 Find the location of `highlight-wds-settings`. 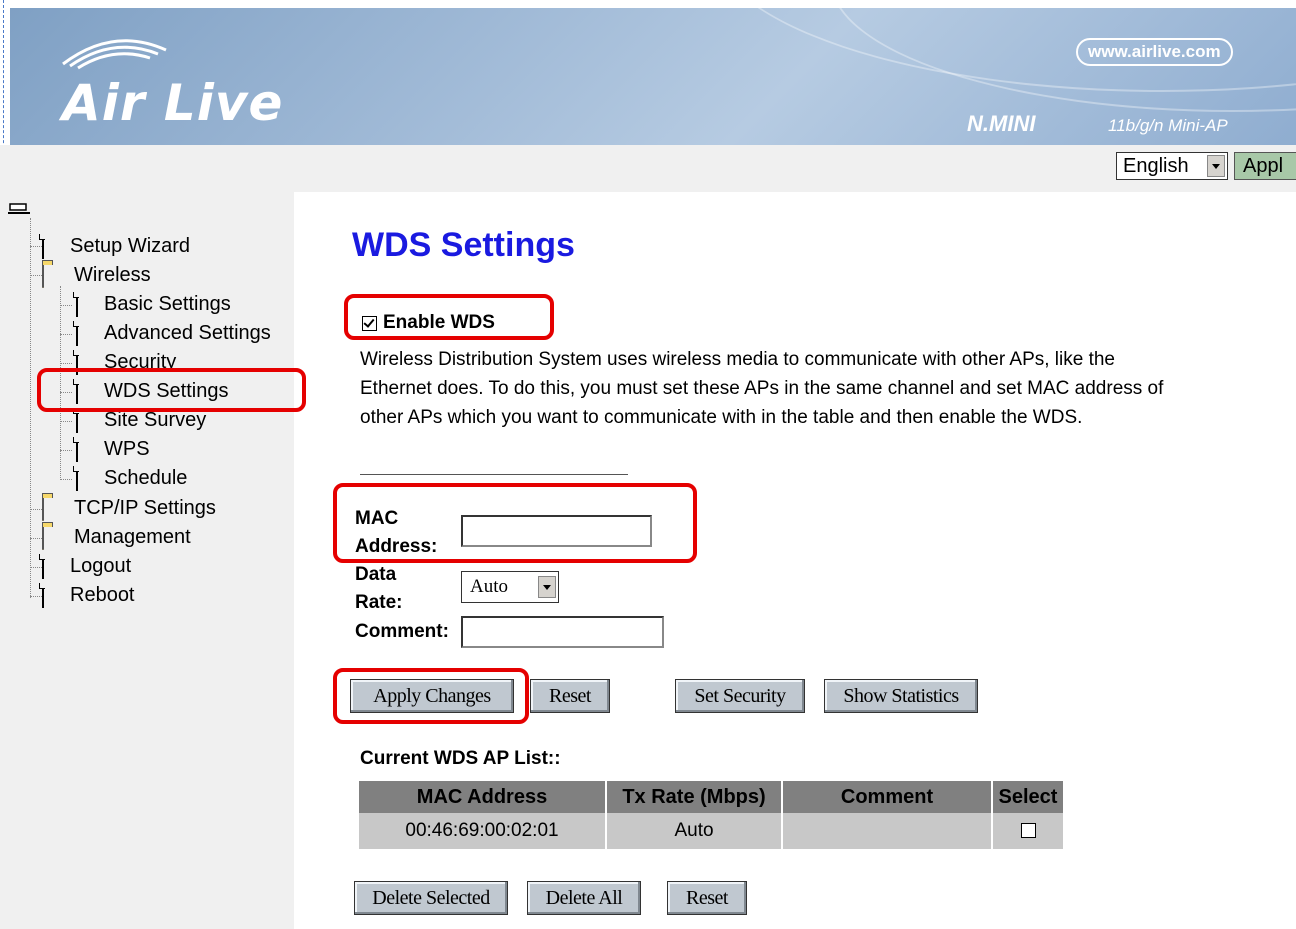

highlight-wds-settings is located at coordinates (171, 390).